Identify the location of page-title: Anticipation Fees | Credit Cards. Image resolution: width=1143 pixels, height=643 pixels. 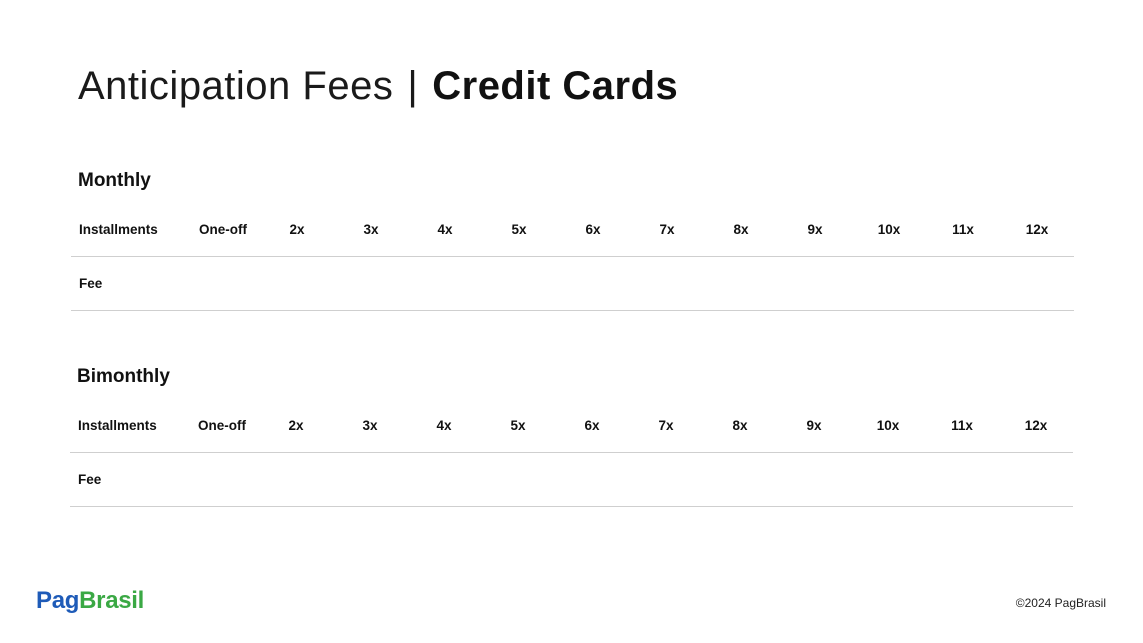
(378, 86).